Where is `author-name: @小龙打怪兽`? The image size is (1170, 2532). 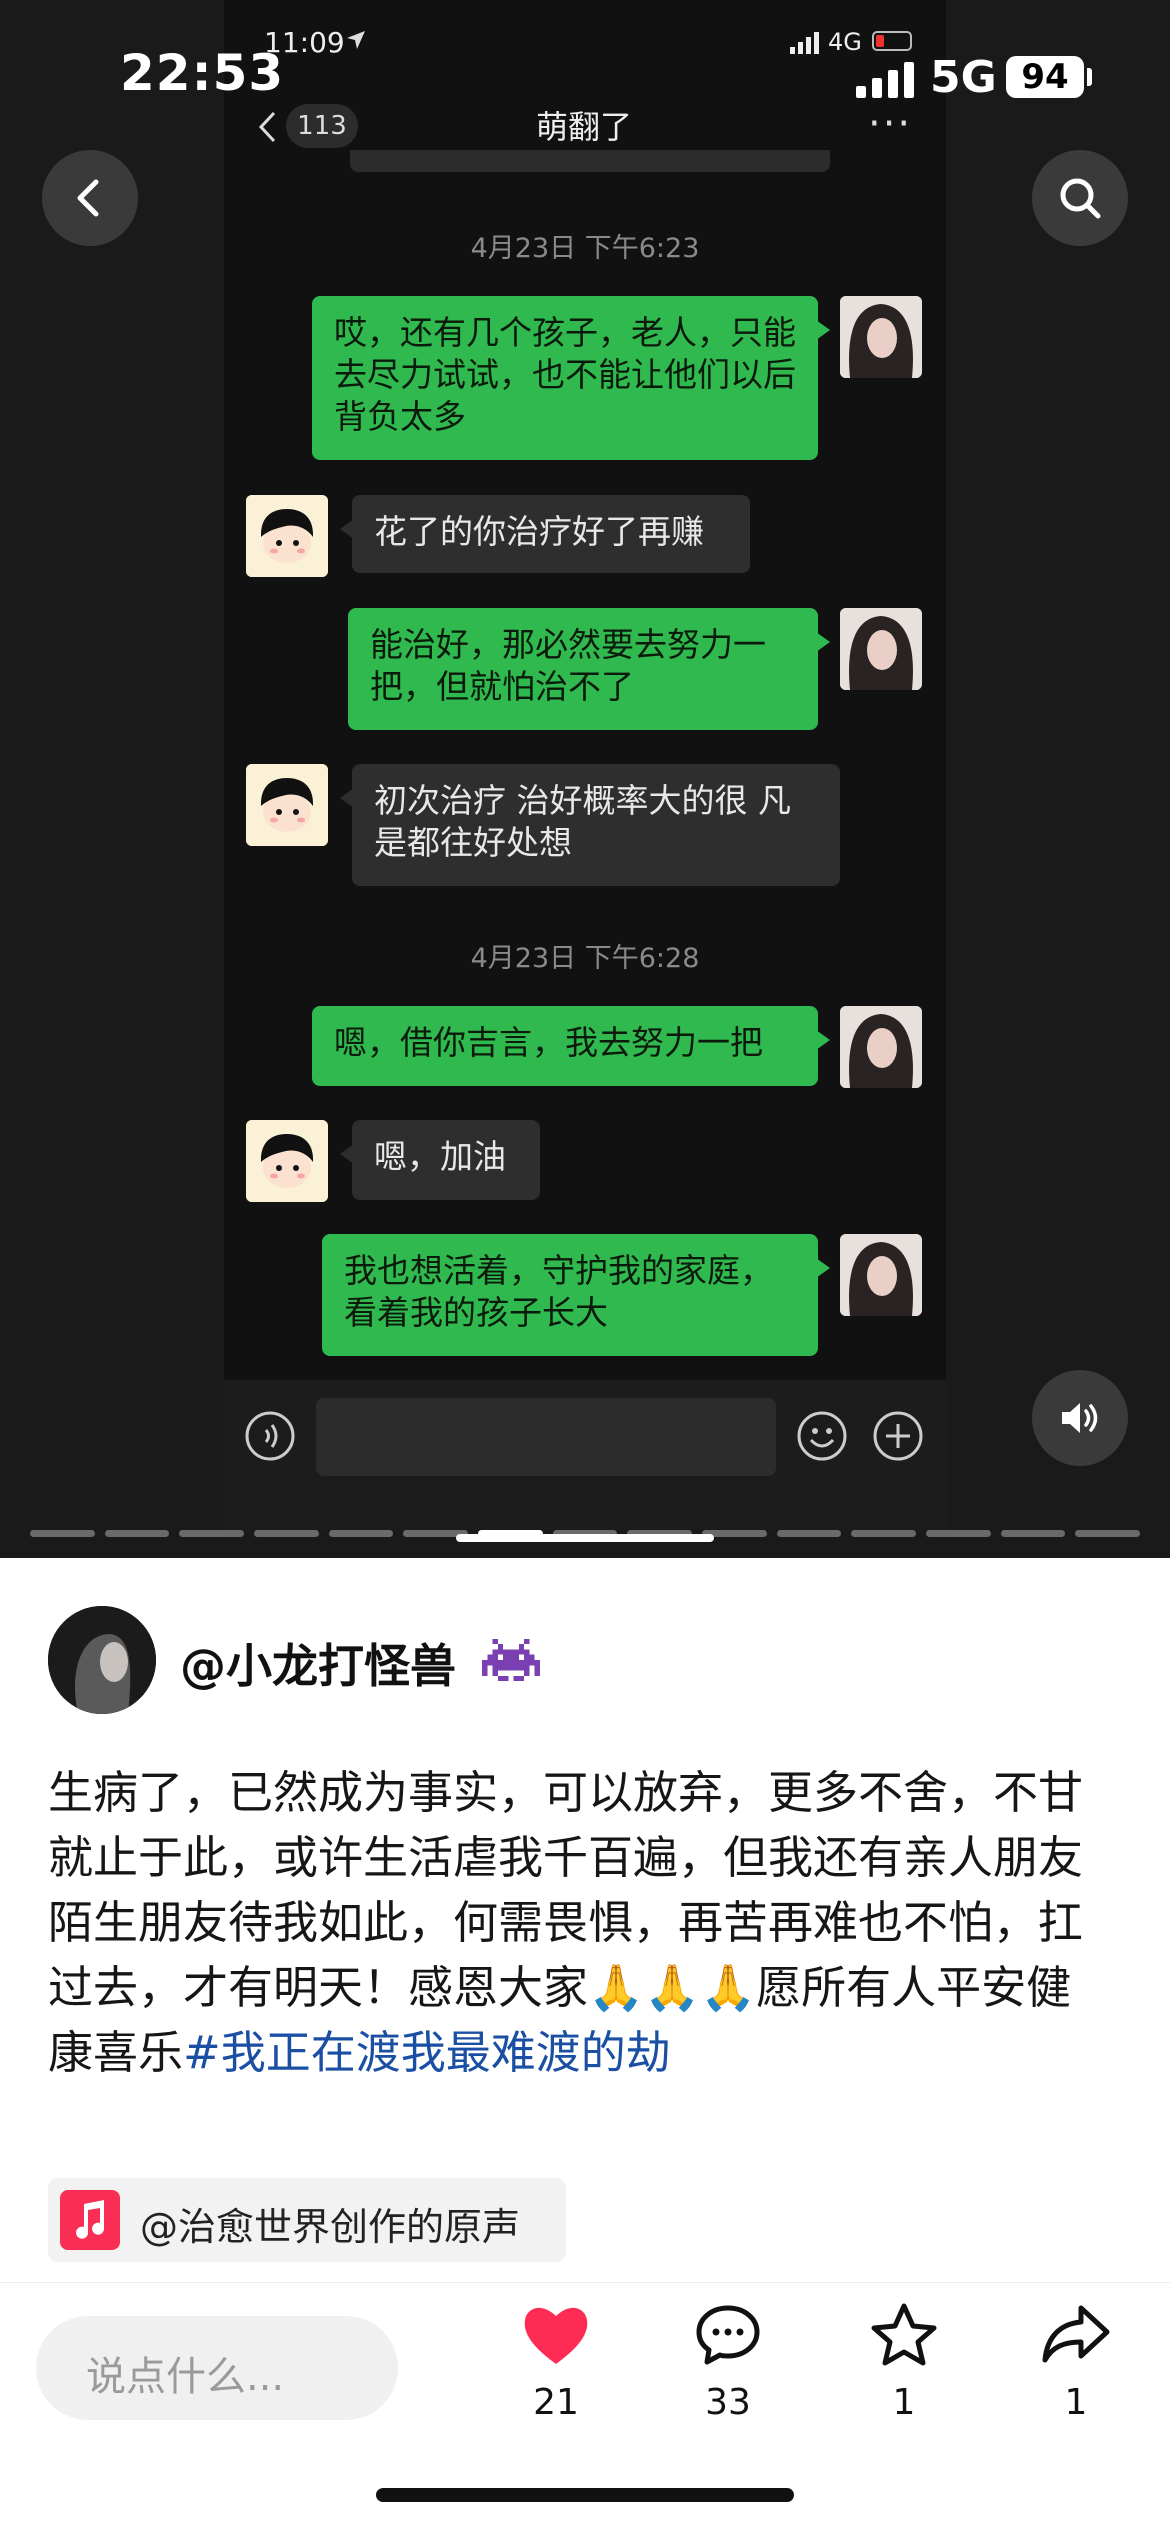 author-name: @小龙打怪兽 is located at coordinates (318, 1663).